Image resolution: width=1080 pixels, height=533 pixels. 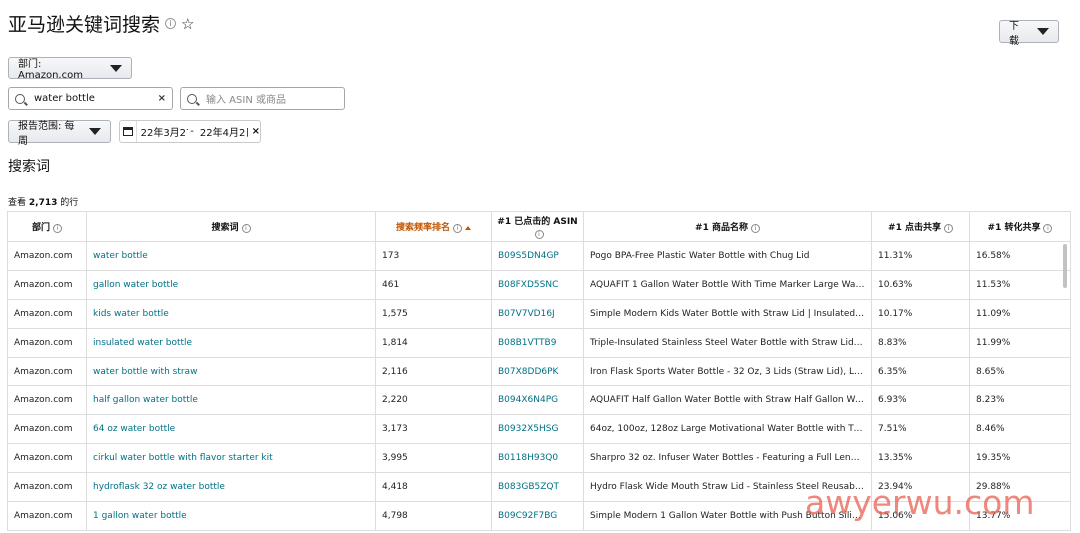 What do you see at coordinates (537, 429) in the screenshot?
I see `cell-clicked-asin: B0932X5HSG` at bounding box center [537, 429].